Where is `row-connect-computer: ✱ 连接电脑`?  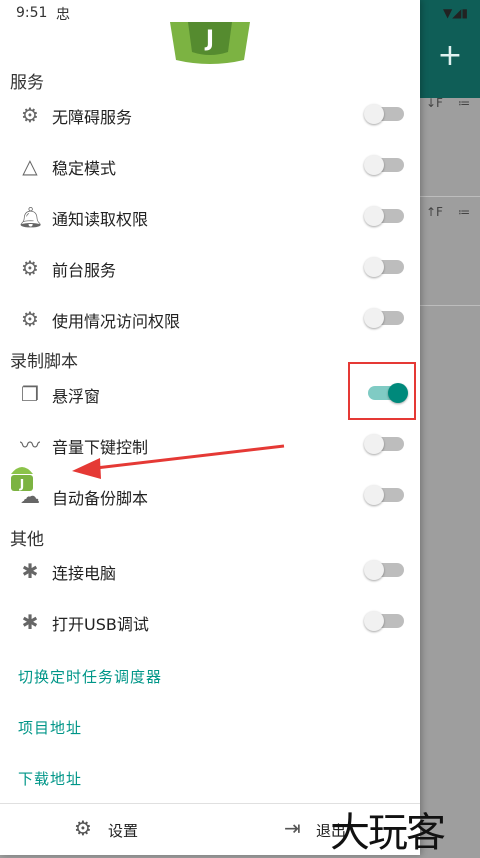
row-connect-computer: ✱ 连接电脑 is located at coordinates (210, 572).